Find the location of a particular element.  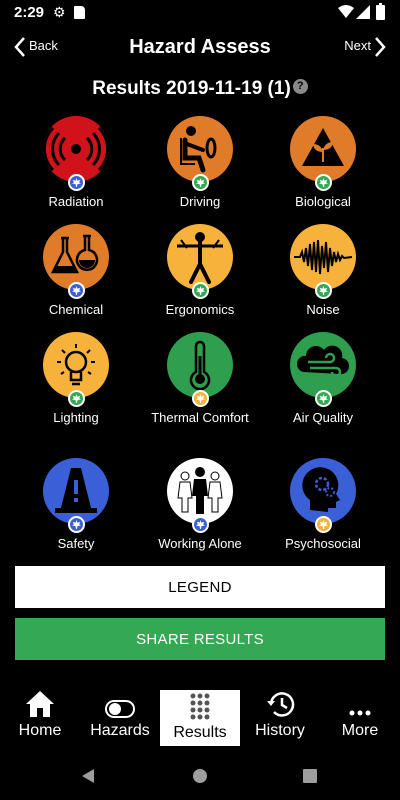

next-button: Next is located at coordinates (365, 47).